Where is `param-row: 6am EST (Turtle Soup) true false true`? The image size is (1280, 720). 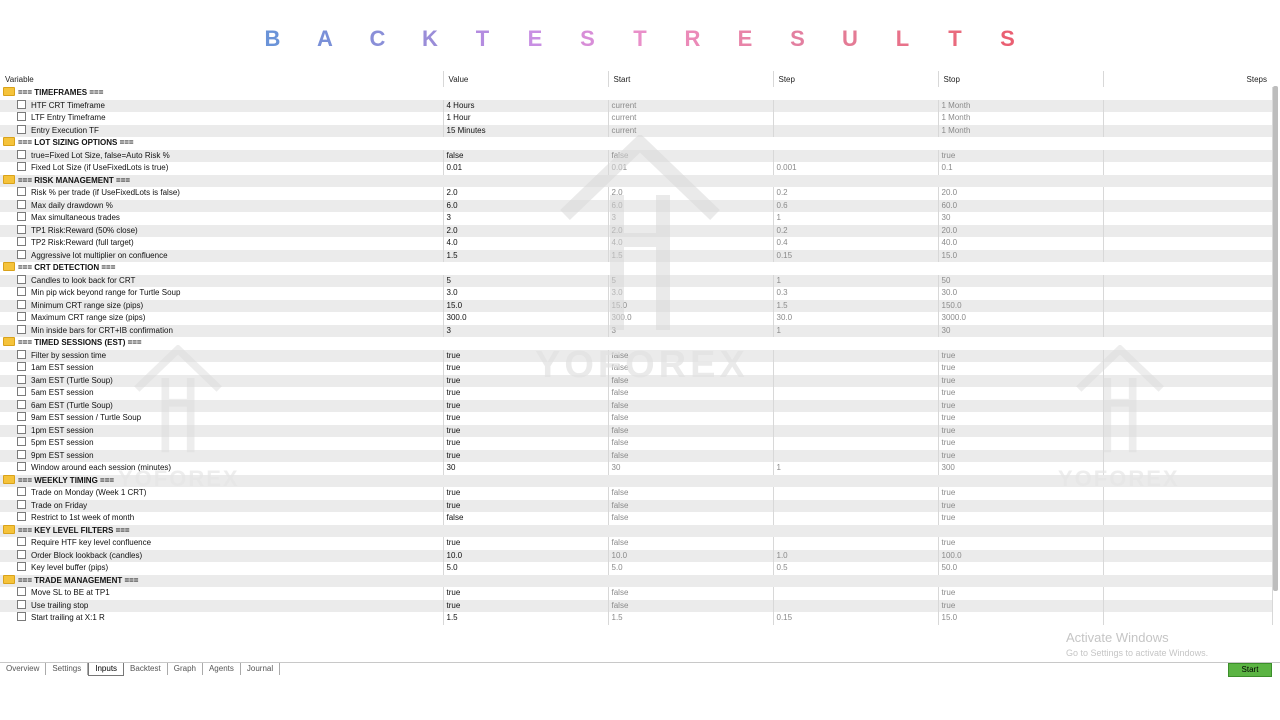 param-row: 6am EST (Turtle Soup) true false true is located at coordinates (636, 405).